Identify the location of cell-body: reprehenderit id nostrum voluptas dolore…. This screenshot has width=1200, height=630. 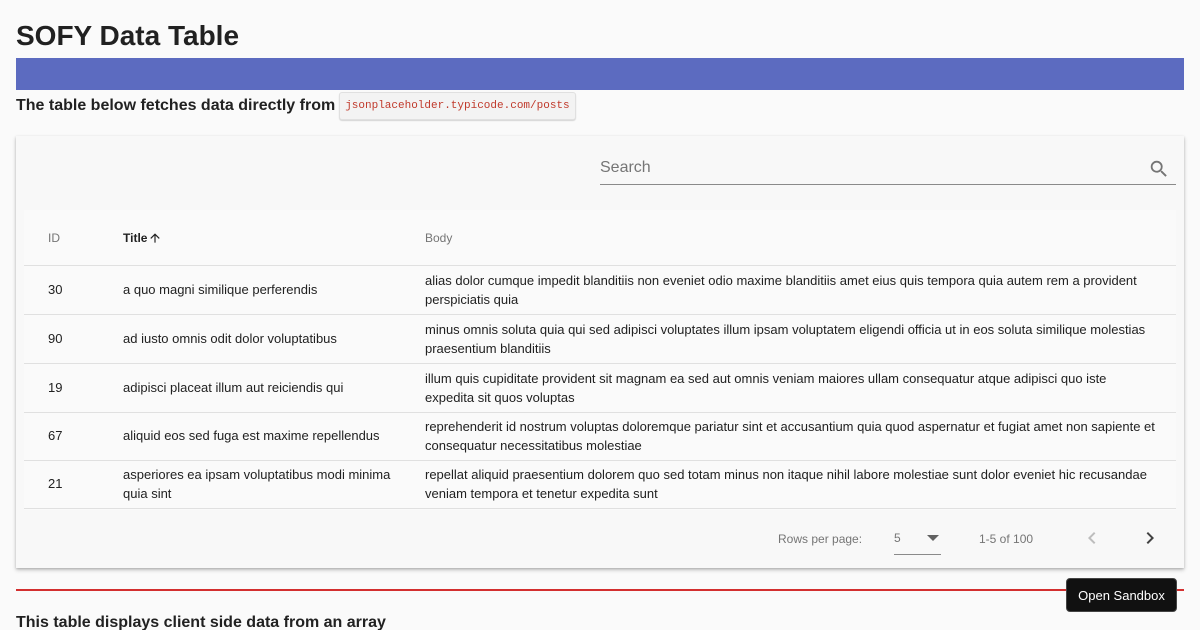
(790, 436).